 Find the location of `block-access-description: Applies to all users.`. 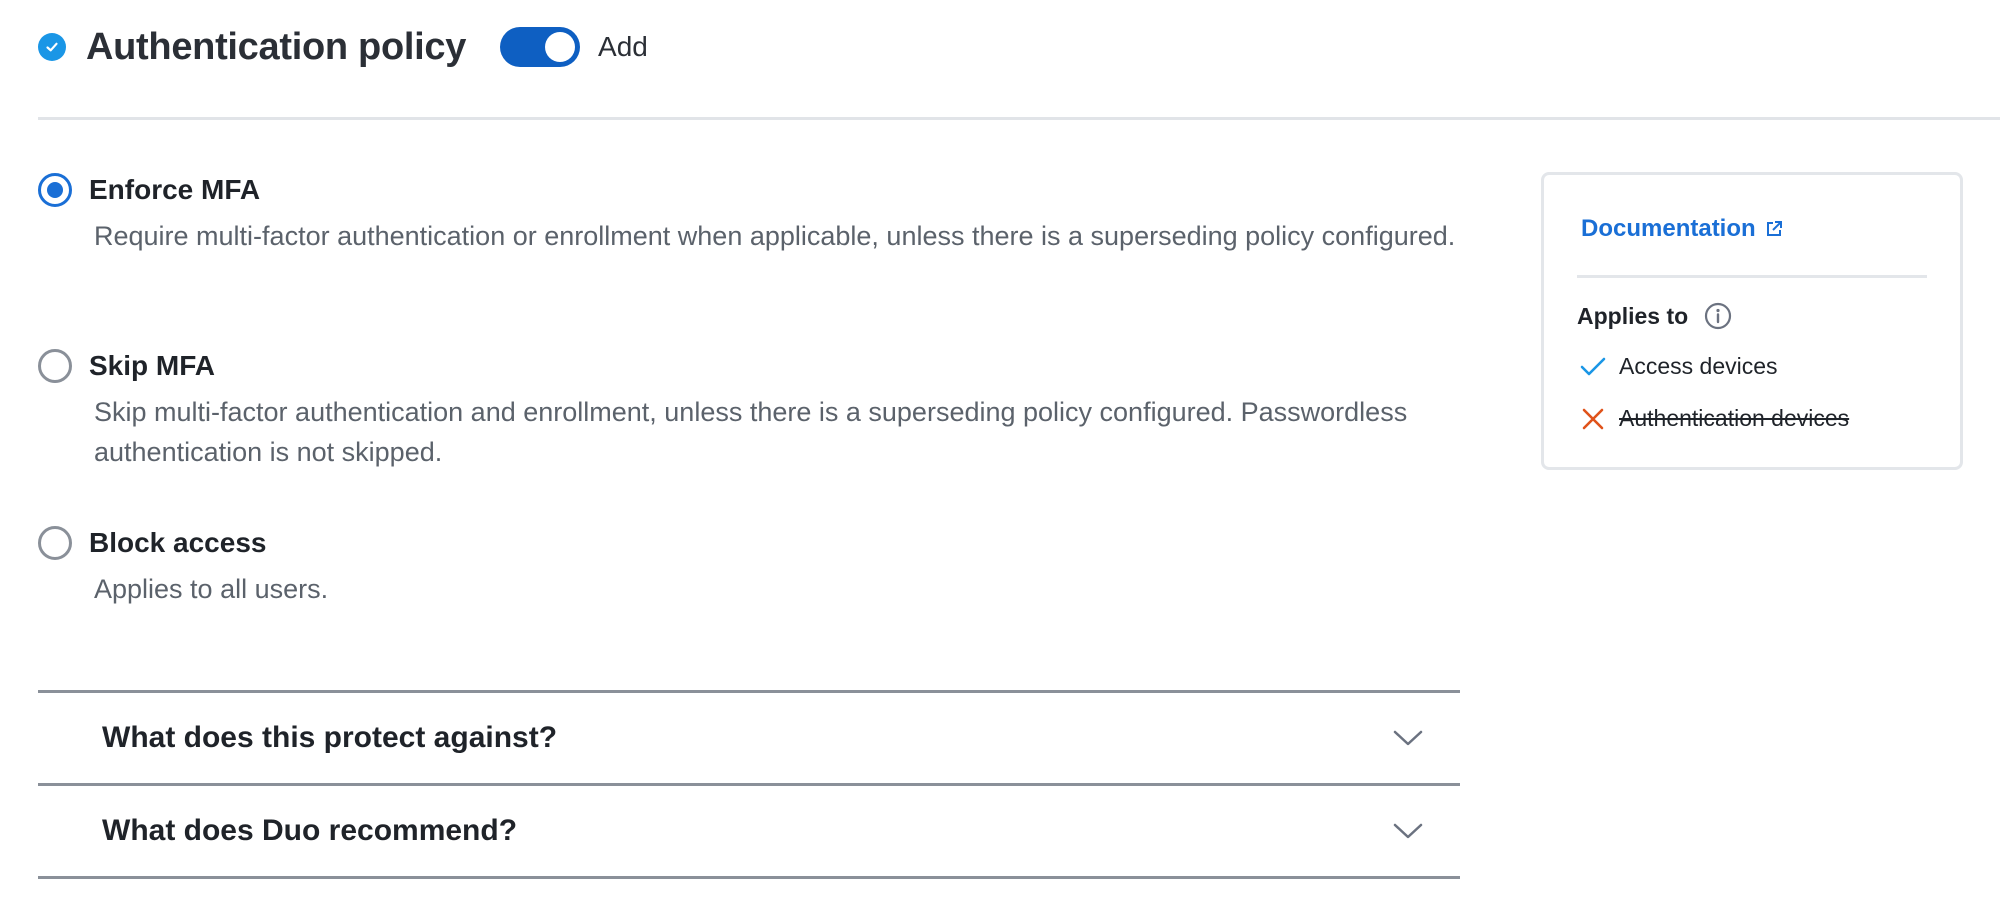

block-access-description: Applies to all users. is located at coordinates (211, 589).